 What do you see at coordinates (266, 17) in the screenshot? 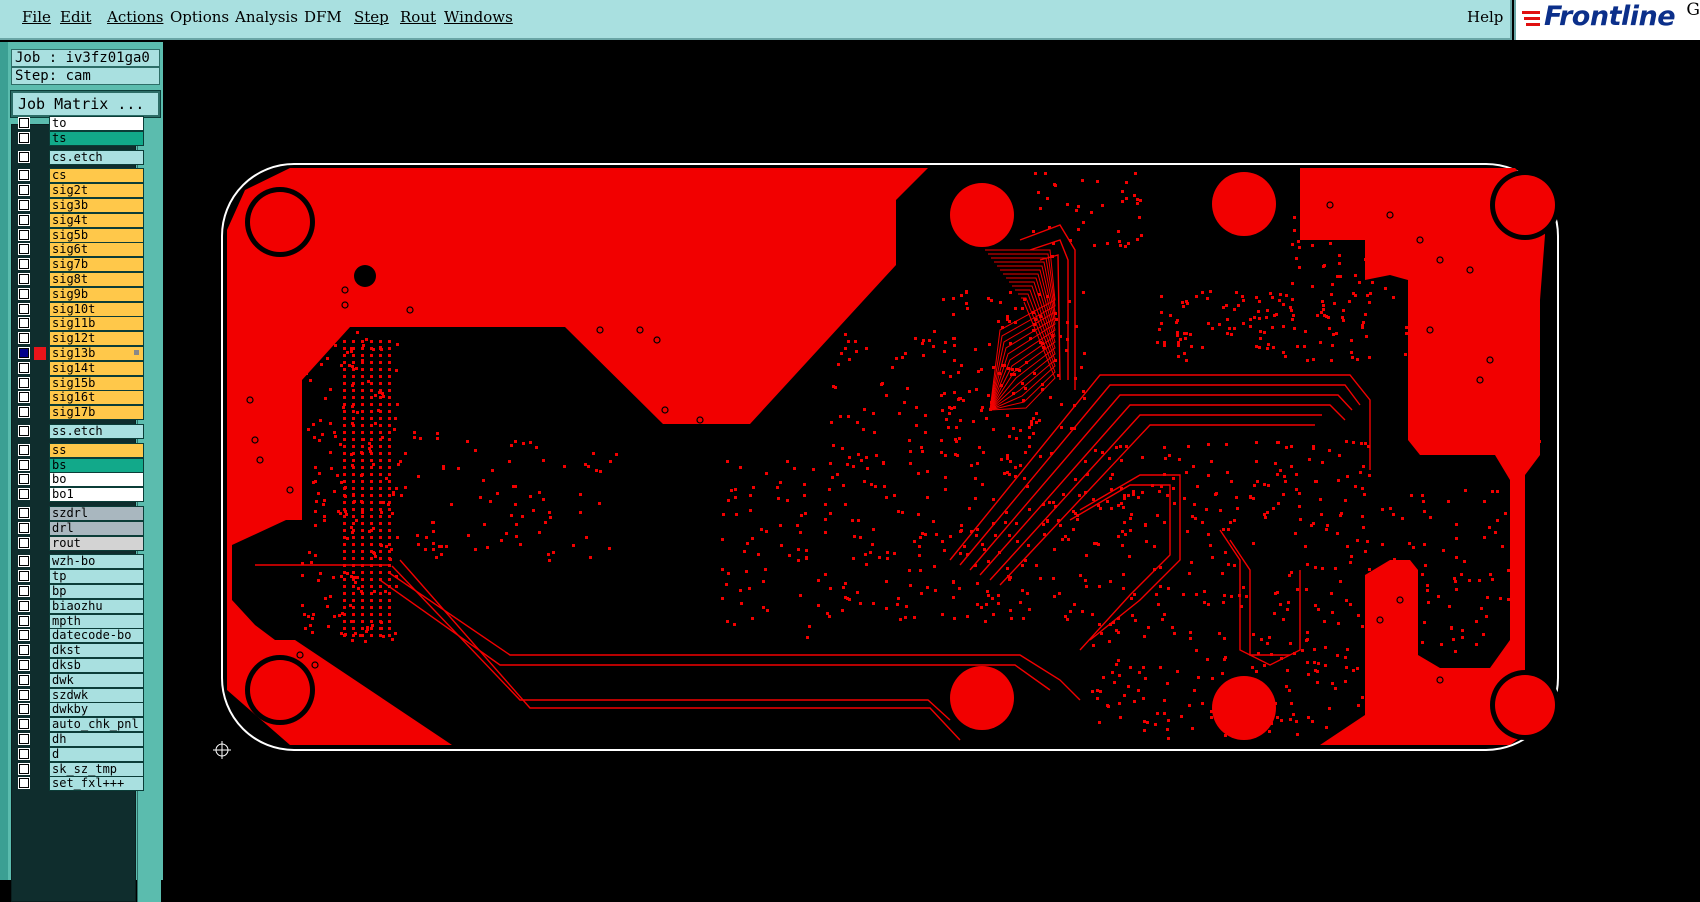
I see `menu-analysis: Analysis` at bounding box center [266, 17].